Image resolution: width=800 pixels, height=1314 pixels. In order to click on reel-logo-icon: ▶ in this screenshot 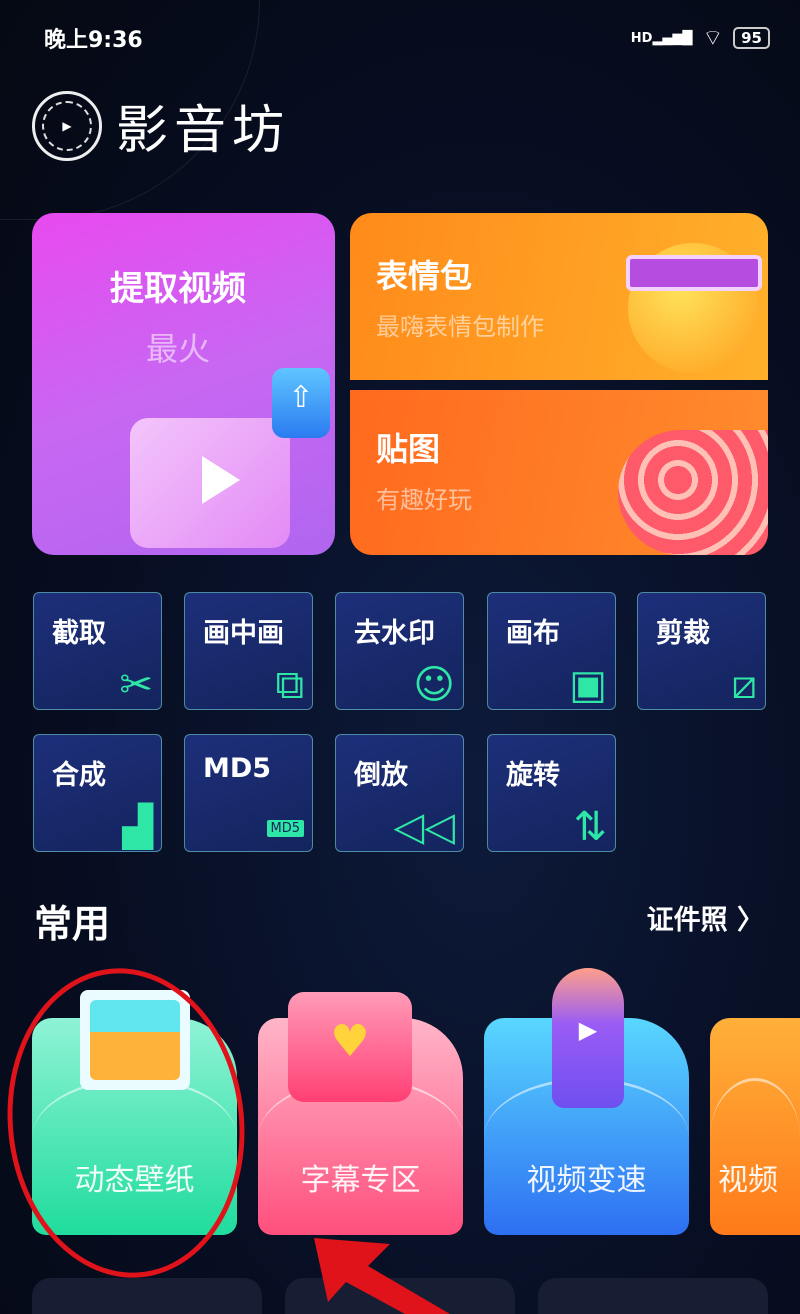, I will do `click(67, 125)`.